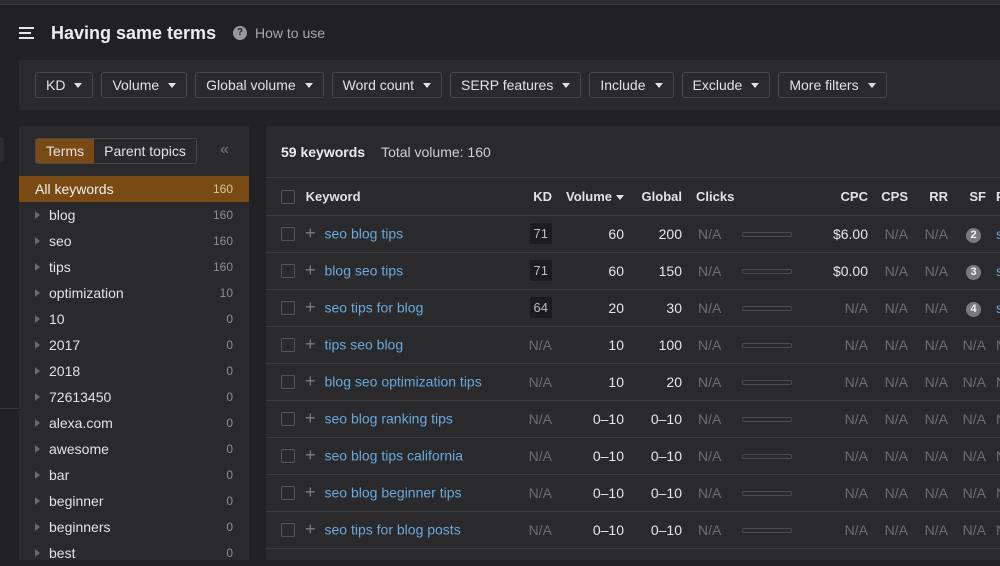  Describe the element at coordinates (843, 196) in the screenshot. I see `column-header-cpc: CPC` at that location.